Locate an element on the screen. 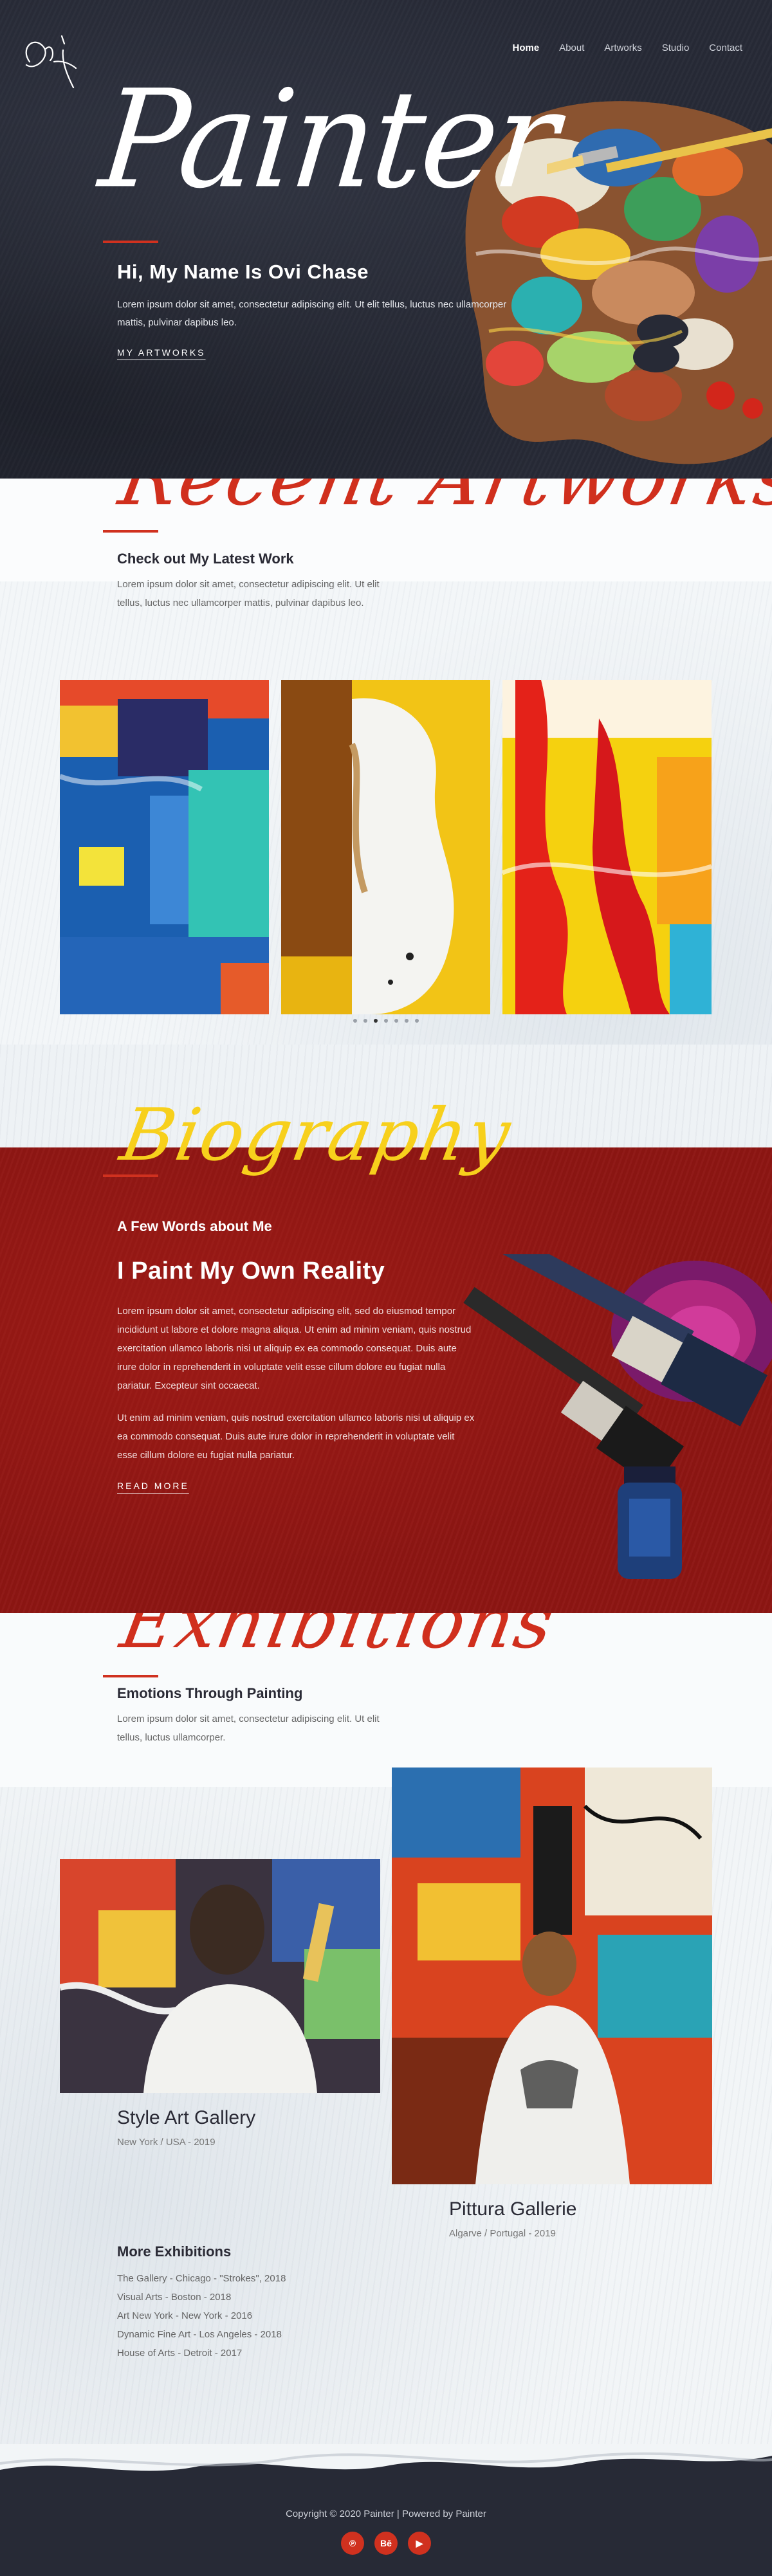 Image resolution: width=772 pixels, height=2576 pixels. exhibitions-subtitle: Emotions Through Painting is located at coordinates (210, 1693).